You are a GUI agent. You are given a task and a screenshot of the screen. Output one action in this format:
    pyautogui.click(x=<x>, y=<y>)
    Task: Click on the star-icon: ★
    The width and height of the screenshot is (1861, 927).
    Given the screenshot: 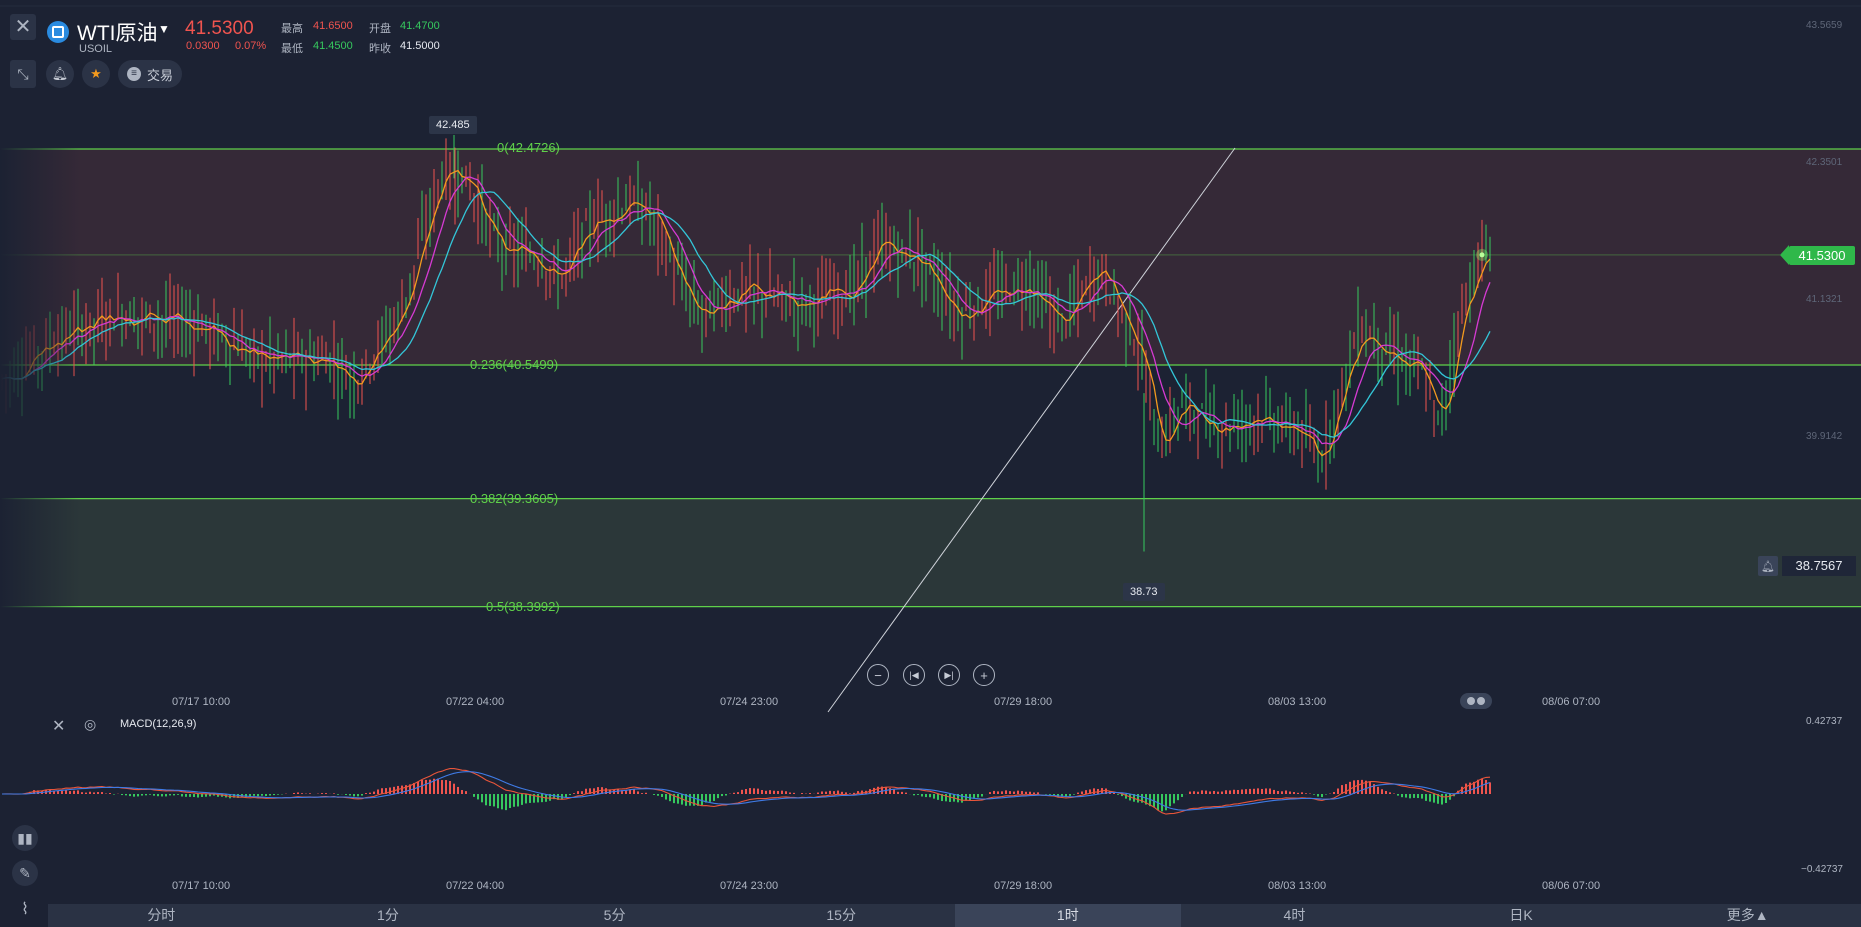 What is the action you would take?
    pyautogui.click(x=96, y=74)
    